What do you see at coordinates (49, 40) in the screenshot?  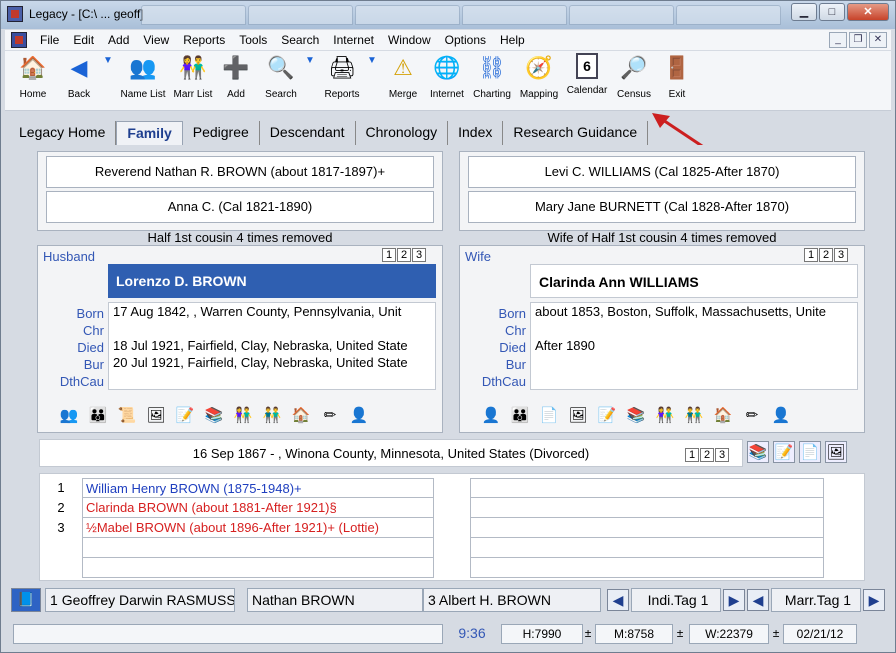 I see `menu-file: File` at bounding box center [49, 40].